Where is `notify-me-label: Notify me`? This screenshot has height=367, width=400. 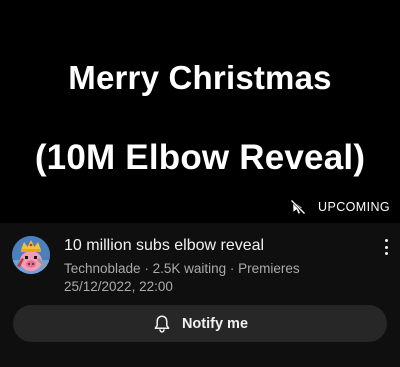 notify-me-label: Notify me is located at coordinates (215, 323).